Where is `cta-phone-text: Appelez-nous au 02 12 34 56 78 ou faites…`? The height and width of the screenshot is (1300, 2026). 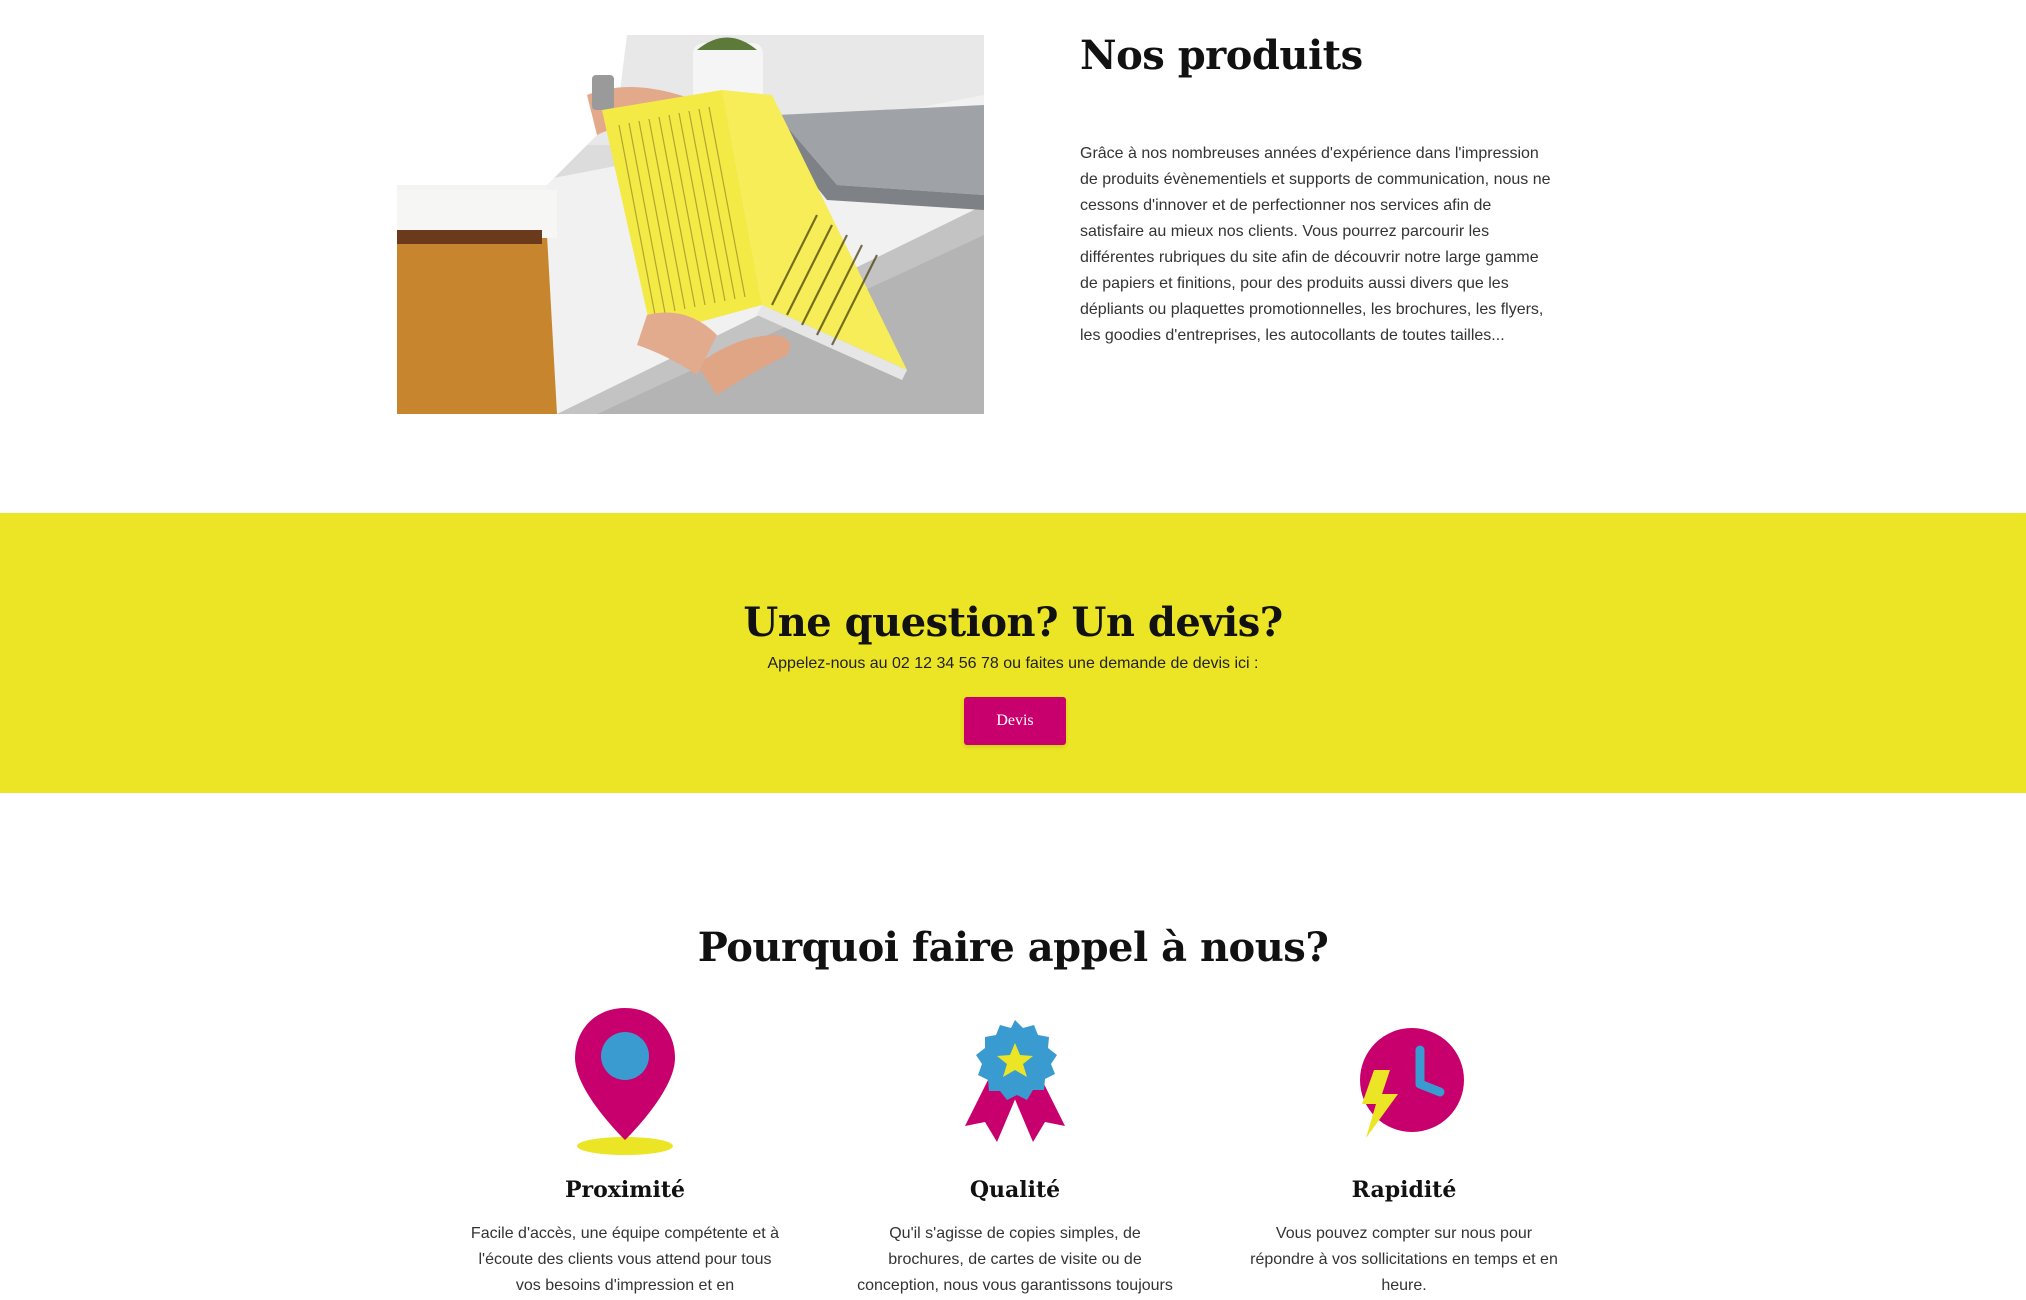
cta-phone-text: Appelez-nous au 02 12 34 56 78 ou faites… is located at coordinates (1013, 663).